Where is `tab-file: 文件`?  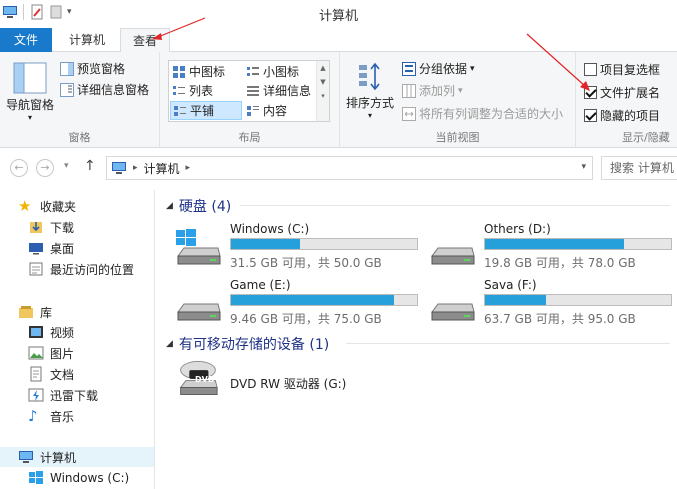
tab-file: 文件 is located at coordinates (26, 40).